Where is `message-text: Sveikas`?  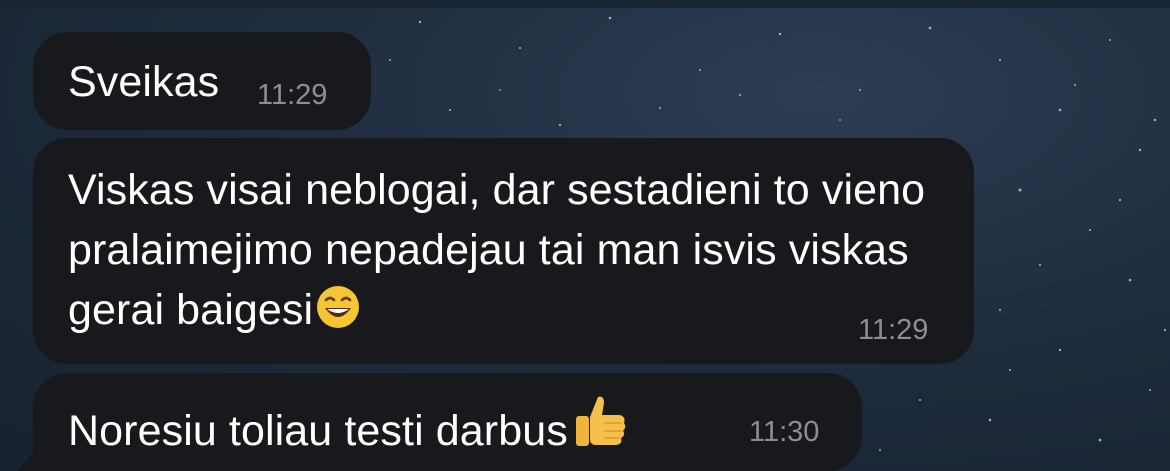
message-text: Sveikas is located at coordinates (144, 82).